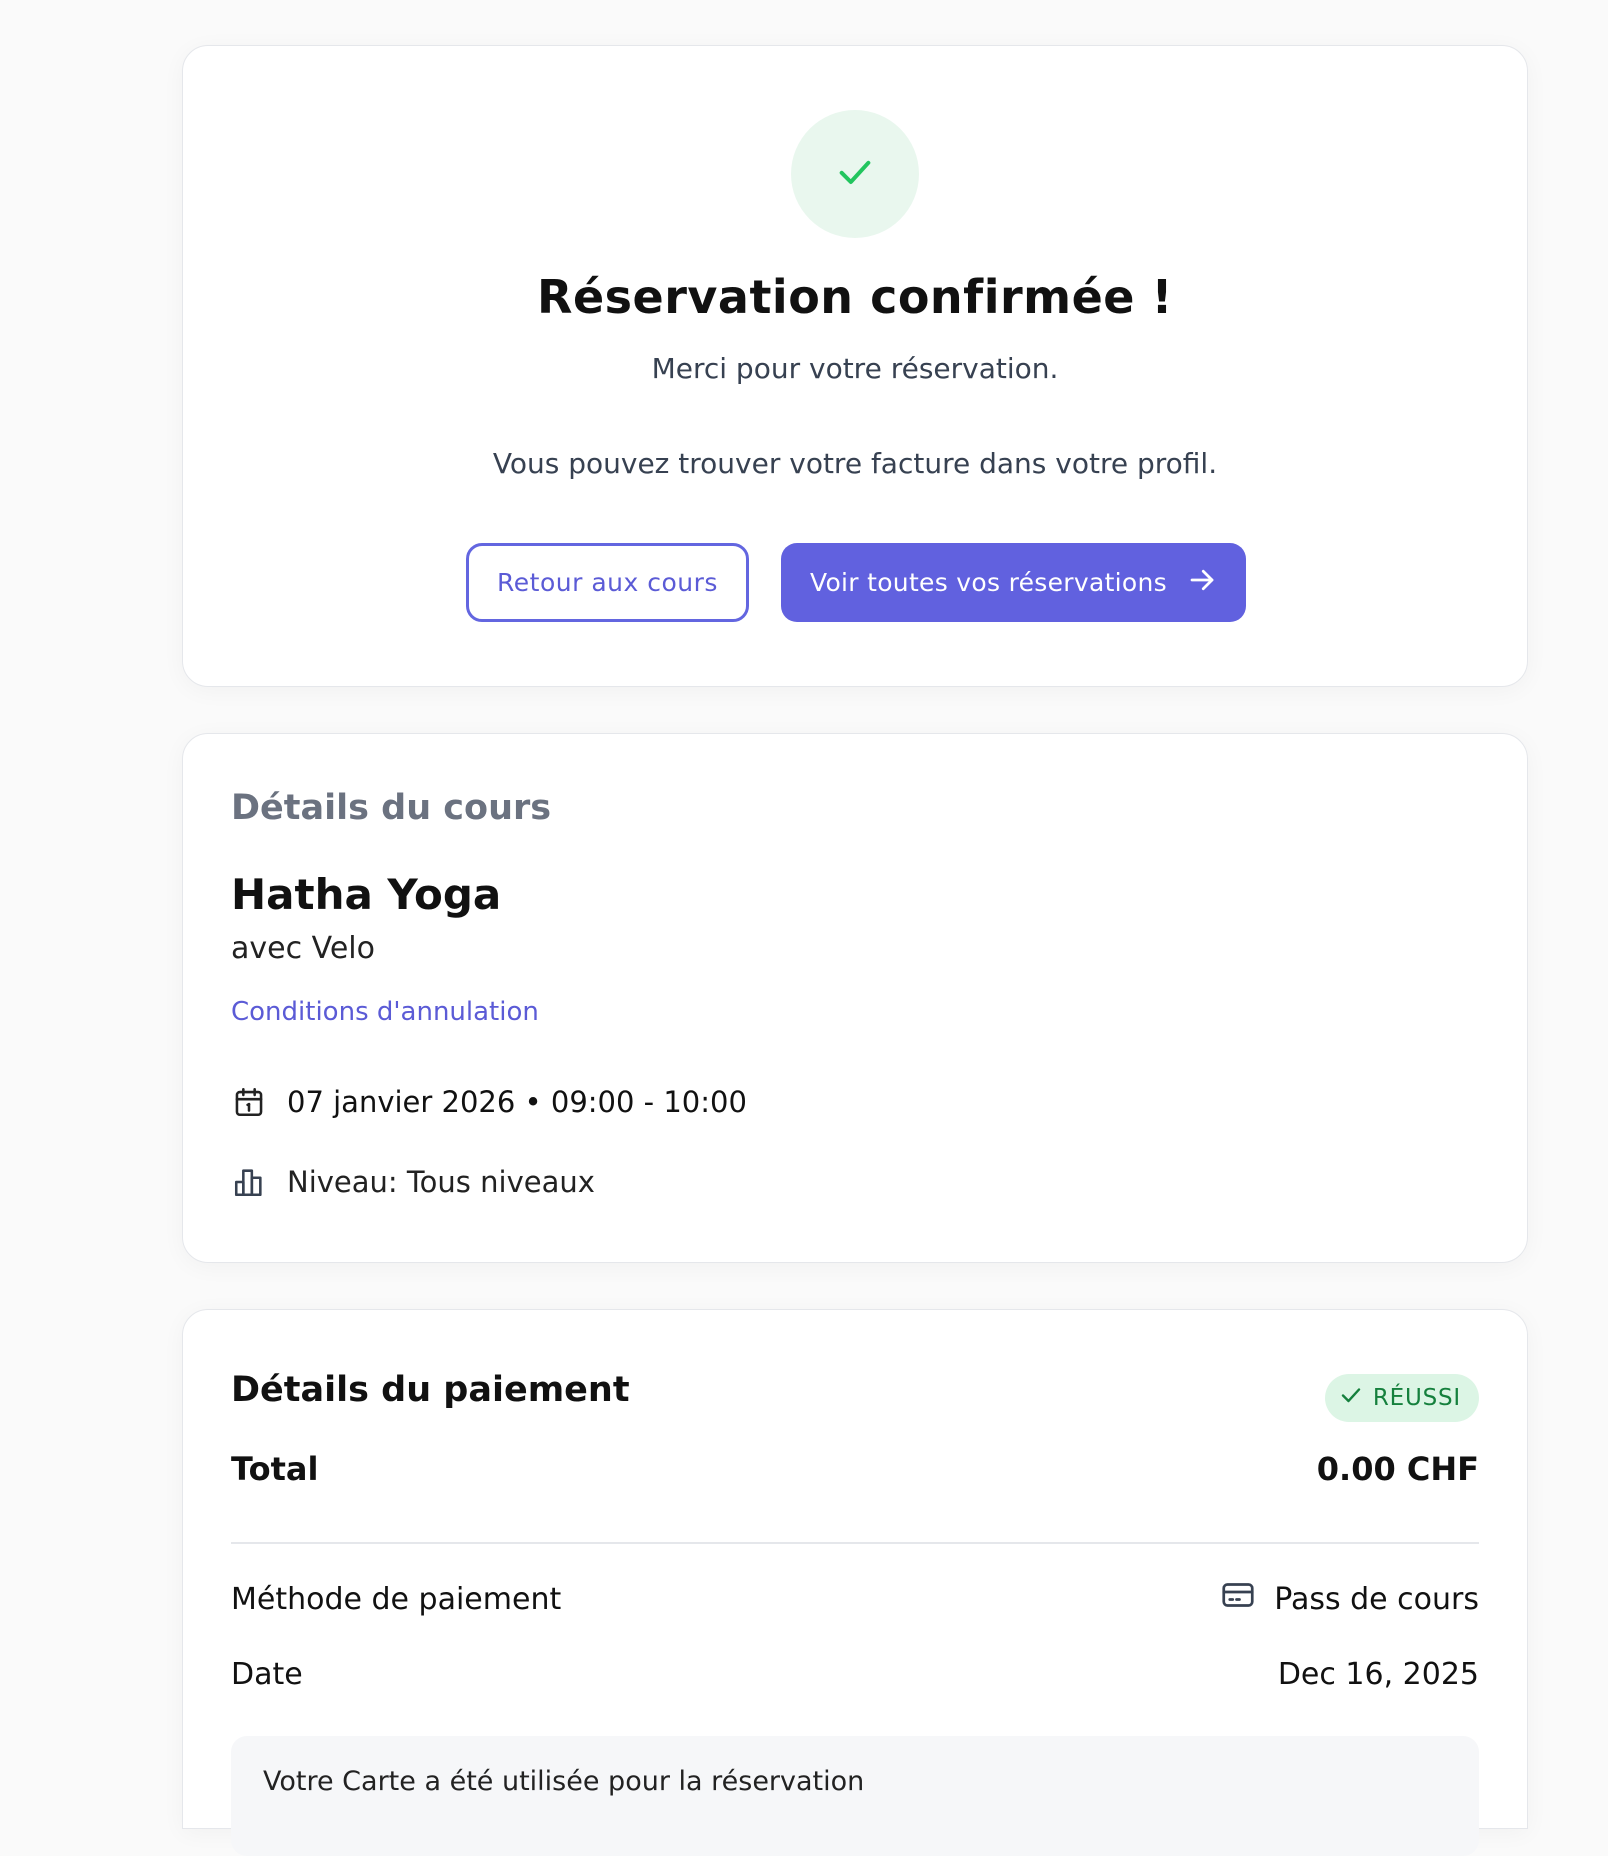 This screenshot has height=1856, width=1608. I want to click on back-to-courses-button: Retour aux cours, so click(607, 582).